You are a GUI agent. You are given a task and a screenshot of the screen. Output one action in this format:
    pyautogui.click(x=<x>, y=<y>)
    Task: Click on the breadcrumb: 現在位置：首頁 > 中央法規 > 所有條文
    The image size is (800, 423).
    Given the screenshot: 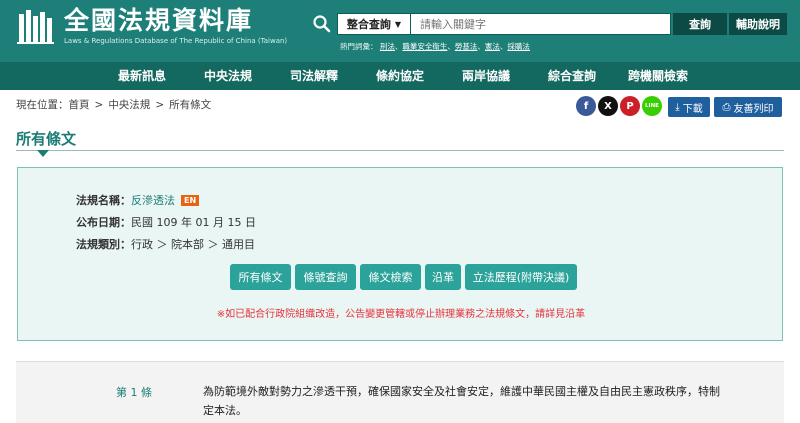 What is the action you would take?
    pyautogui.click(x=116, y=104)
    